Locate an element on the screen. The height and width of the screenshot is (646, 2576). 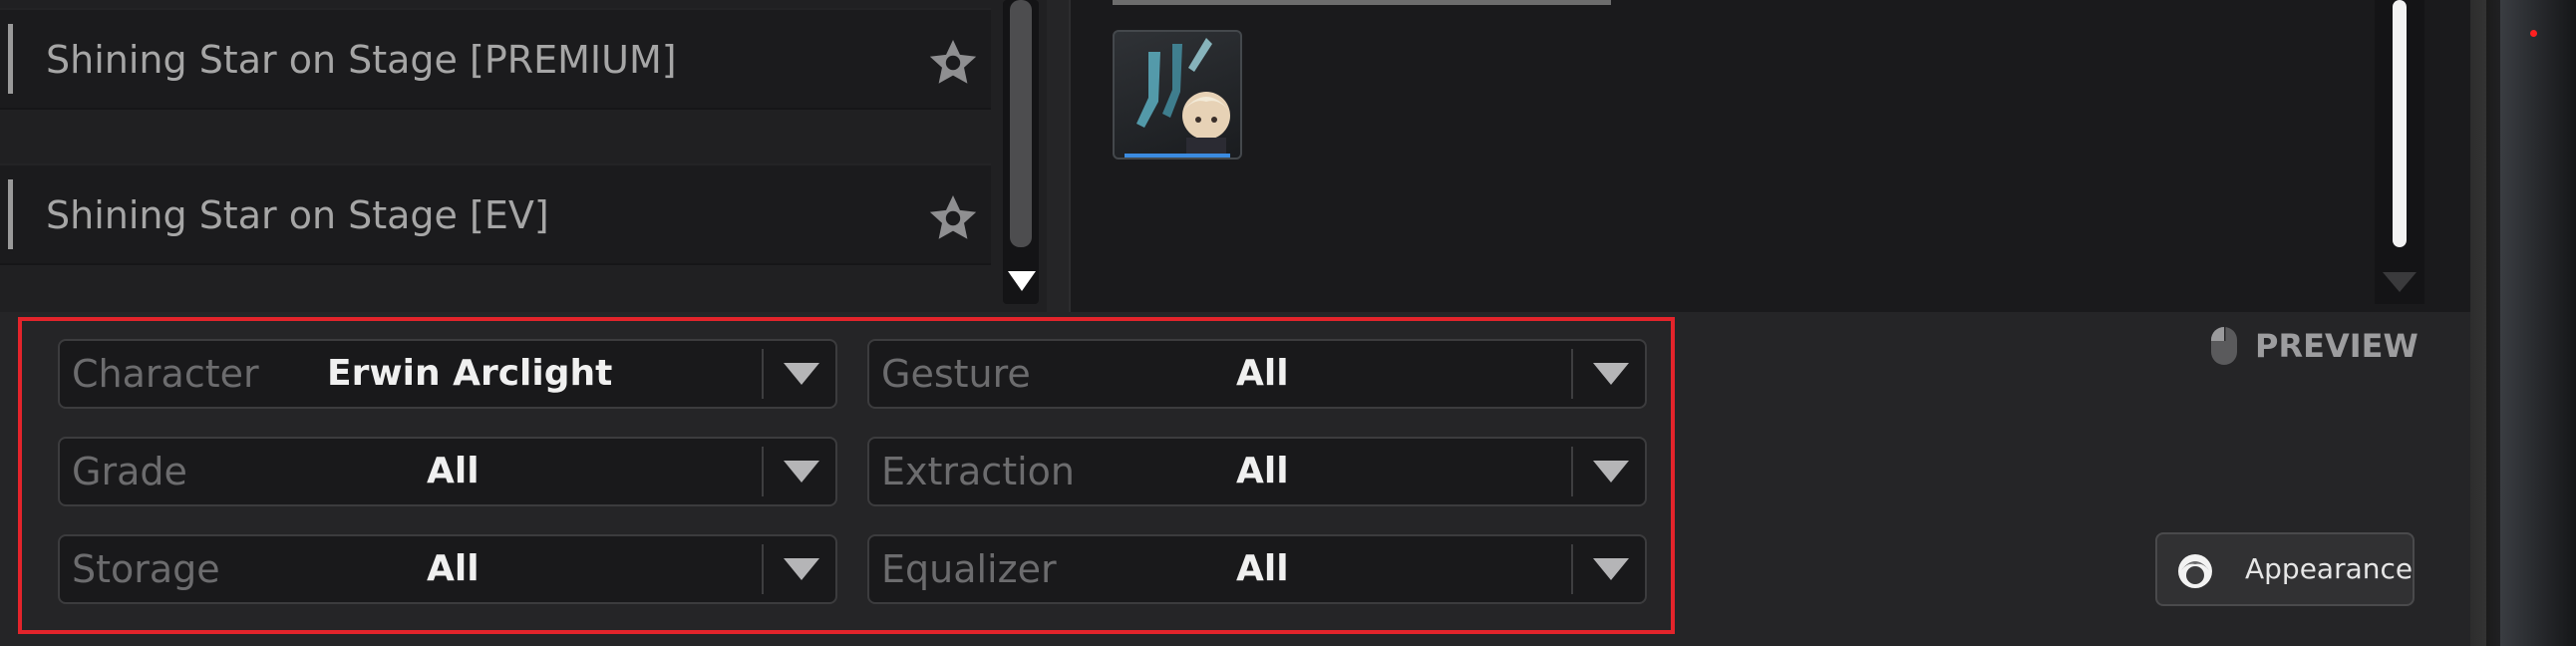
dropdown-label: Storage is located at coordinates (146, 569).